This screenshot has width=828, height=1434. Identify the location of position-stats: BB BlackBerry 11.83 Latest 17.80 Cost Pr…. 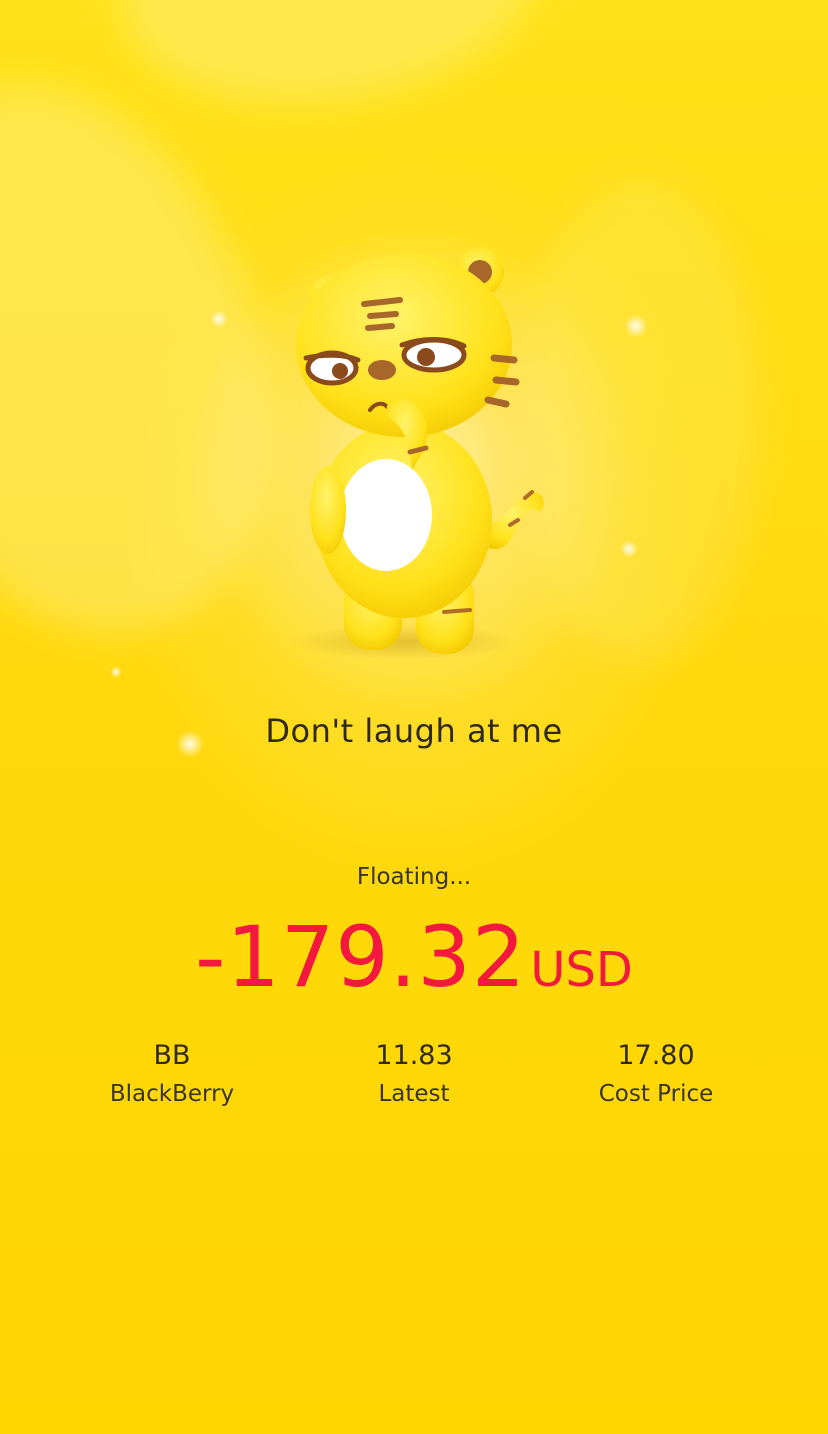
(414, 1076).